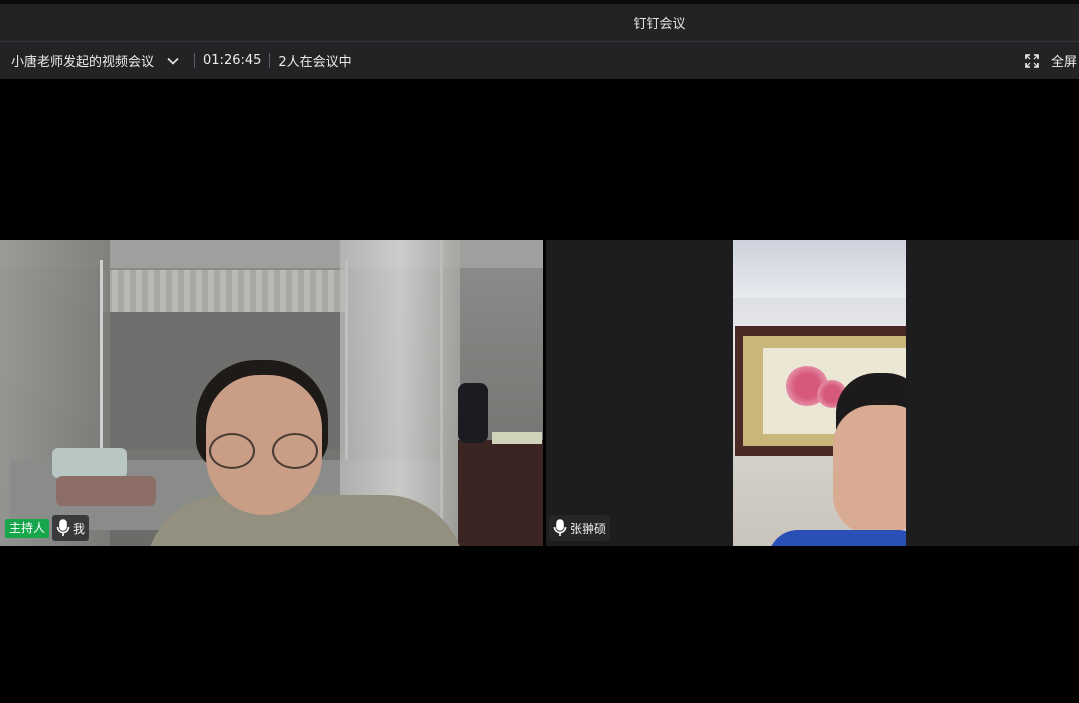  I want to click on video-feed, so click(819, 393).